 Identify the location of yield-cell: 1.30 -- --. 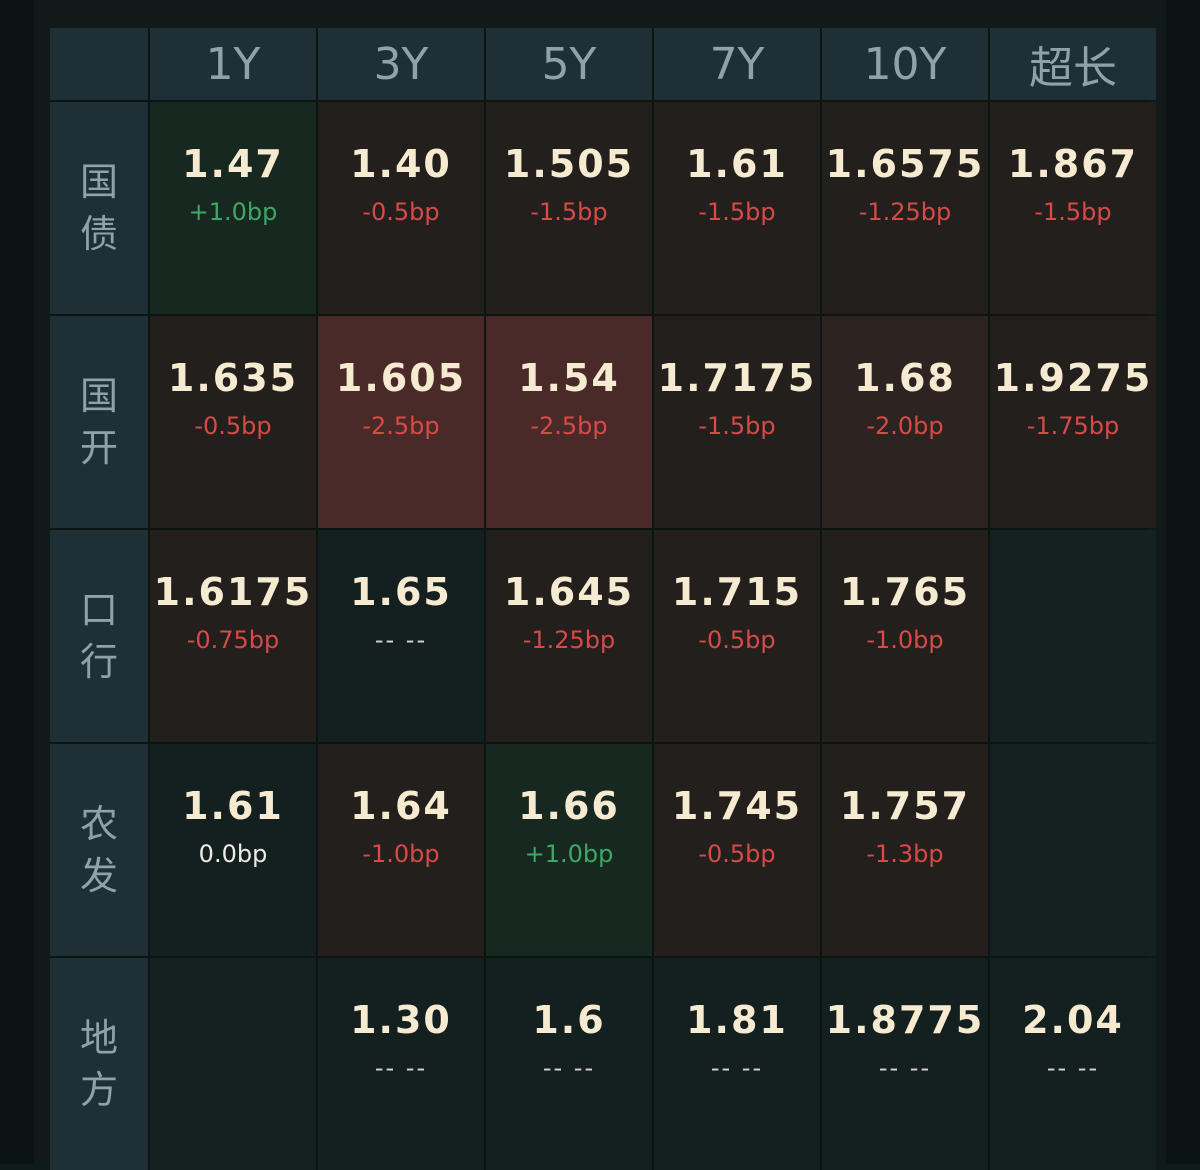
(401, 1064).